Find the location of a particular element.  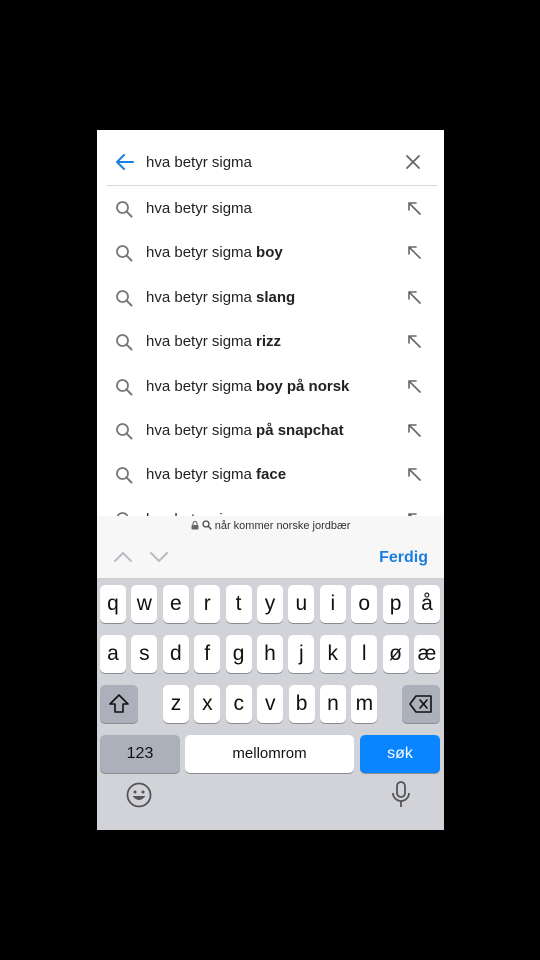

key-z: z is located at coordinates (176, 704).